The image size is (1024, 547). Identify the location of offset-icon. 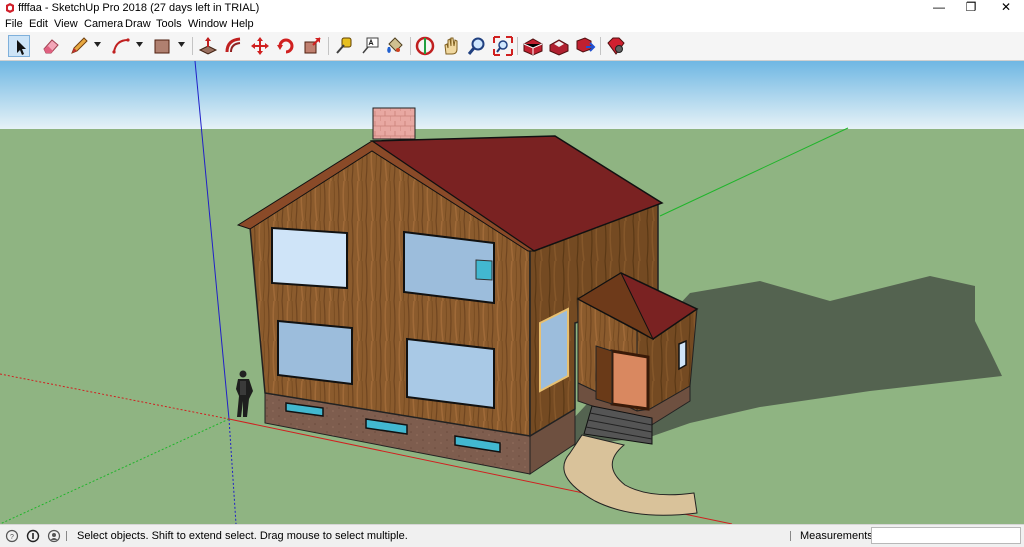
(233, 45).